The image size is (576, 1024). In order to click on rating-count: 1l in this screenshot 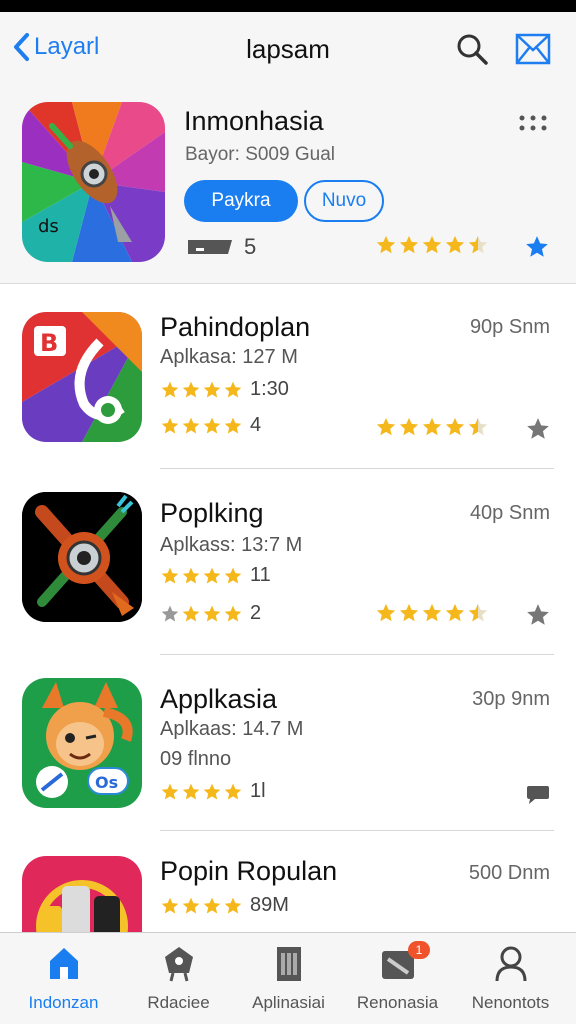, I will do `click(258, 791)`.